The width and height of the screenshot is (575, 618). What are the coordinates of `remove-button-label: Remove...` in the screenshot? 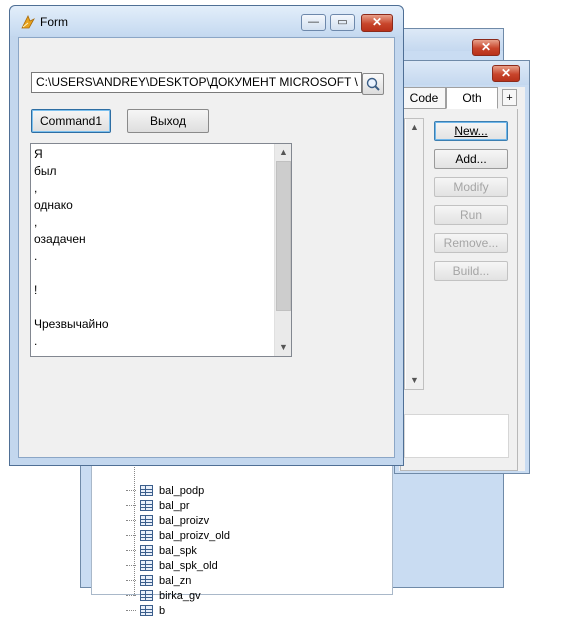 It's located at (471, 243).